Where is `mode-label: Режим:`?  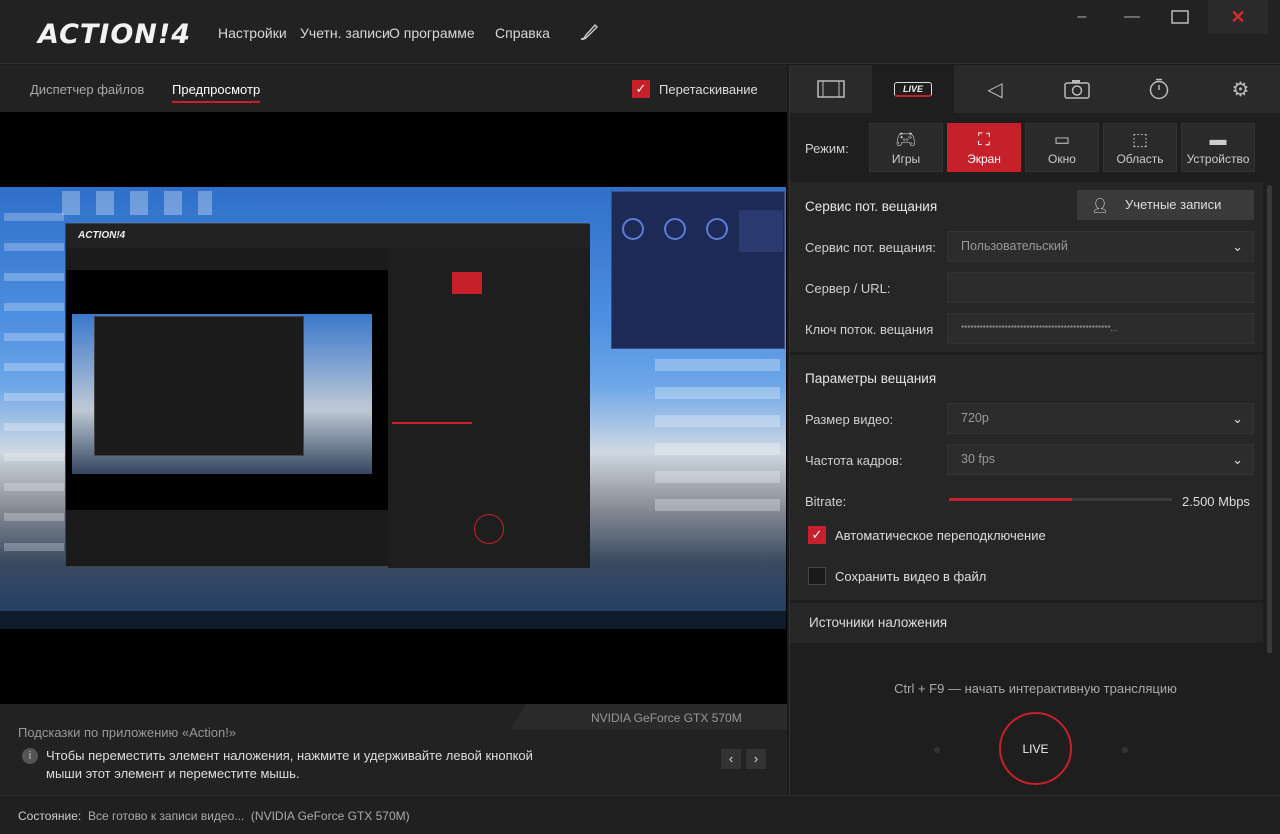
mode-label: Режим: is located at coordinates (827, 148).